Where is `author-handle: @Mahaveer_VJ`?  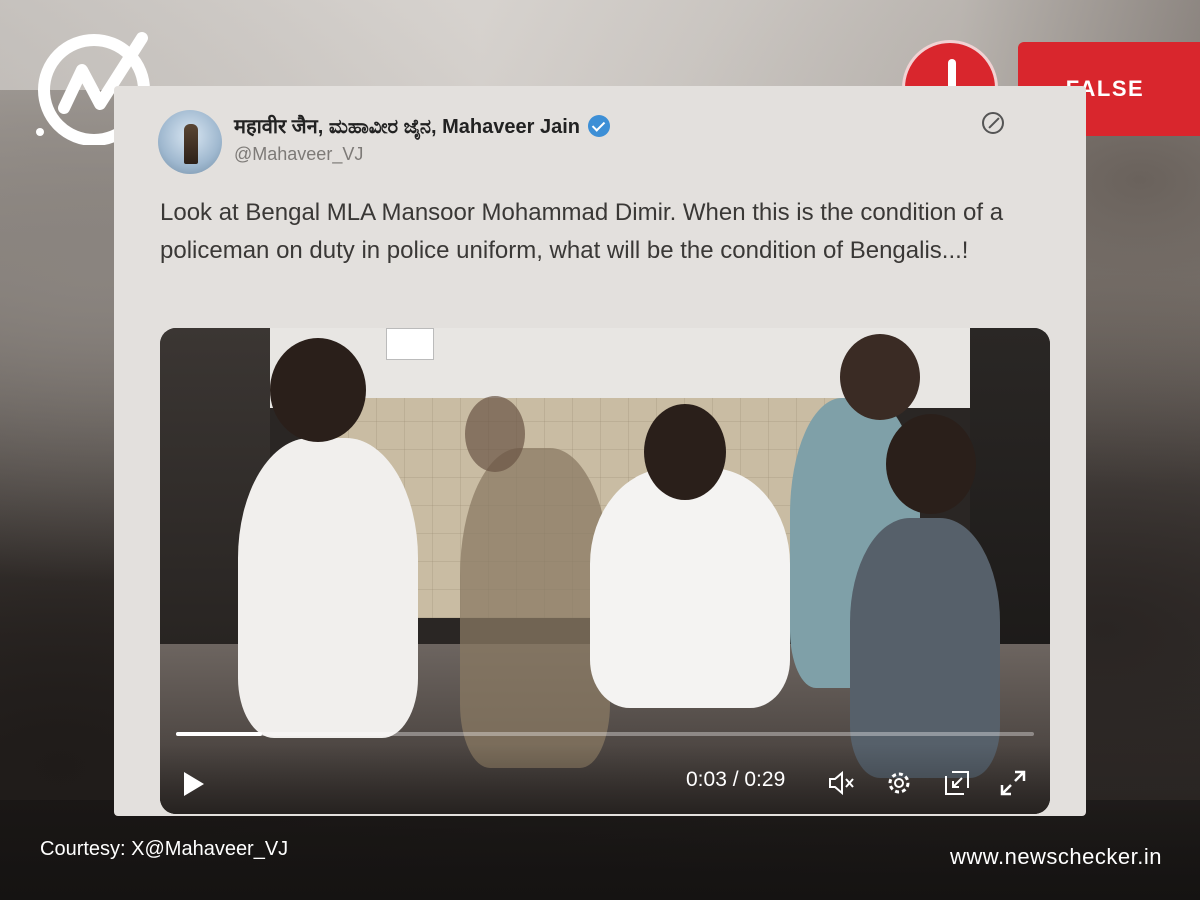
author-handle: @Mahaveer_VJ is located at coordinates (298, 154).